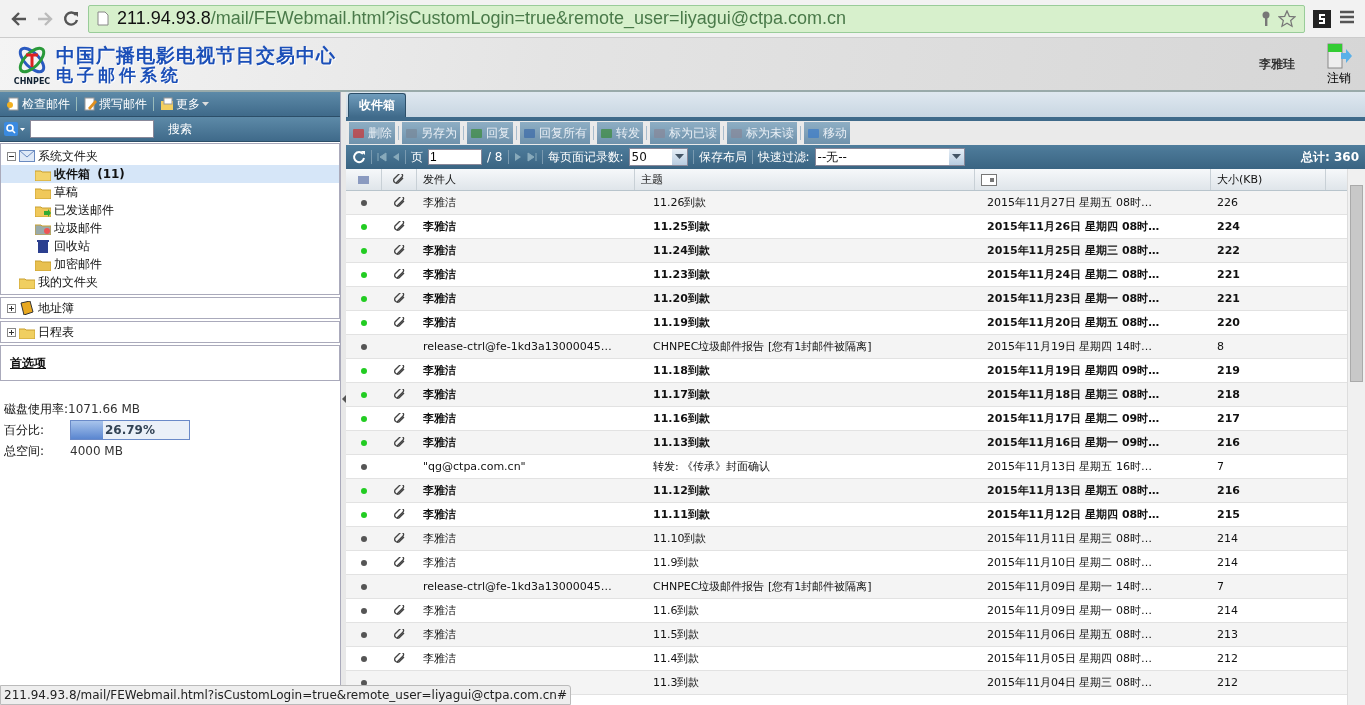  I want to click on logout-button: 注销, so click(1339, 64).